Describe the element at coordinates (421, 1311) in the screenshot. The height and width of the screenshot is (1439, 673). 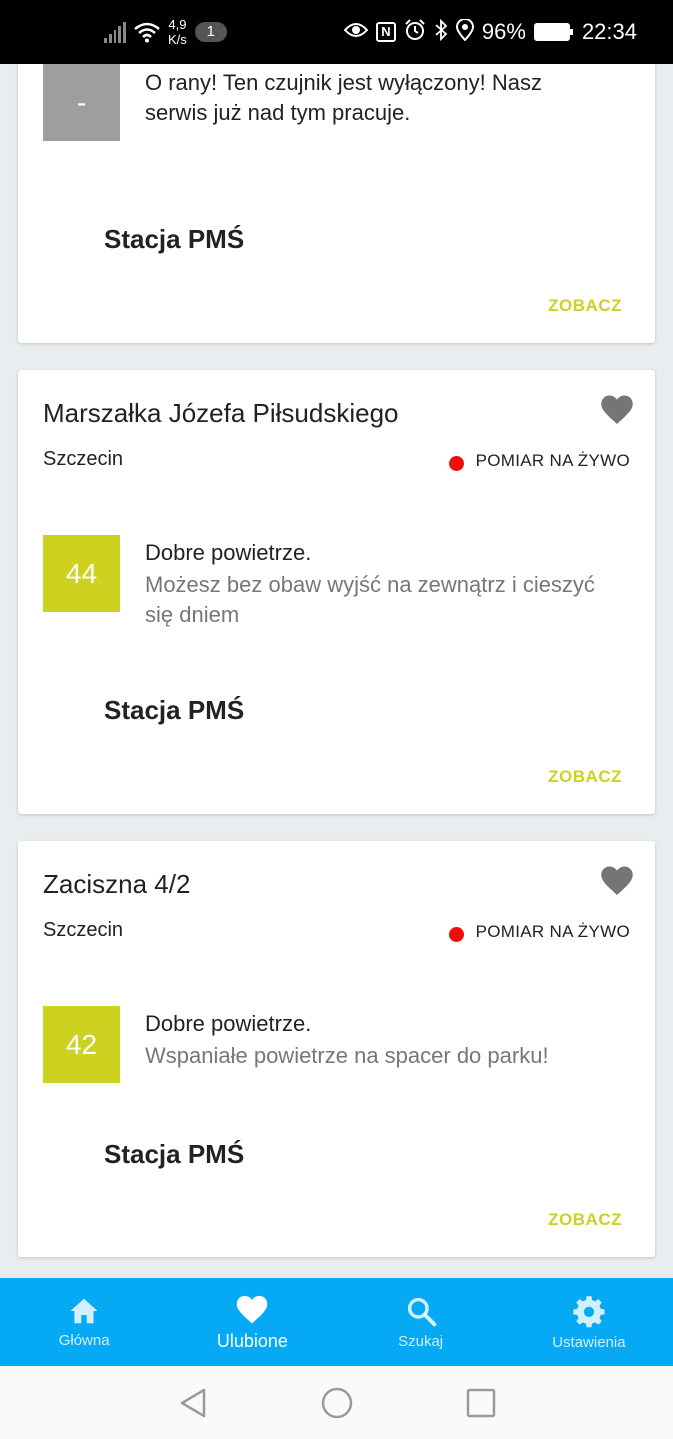
I see `search-icon` at that location.